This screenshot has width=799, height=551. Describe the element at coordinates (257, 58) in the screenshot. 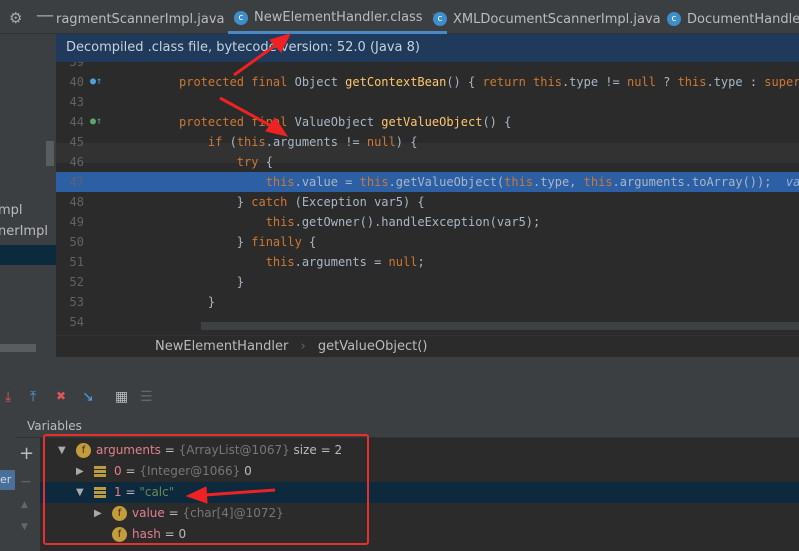

I see `arrow-to-tab` at that location.